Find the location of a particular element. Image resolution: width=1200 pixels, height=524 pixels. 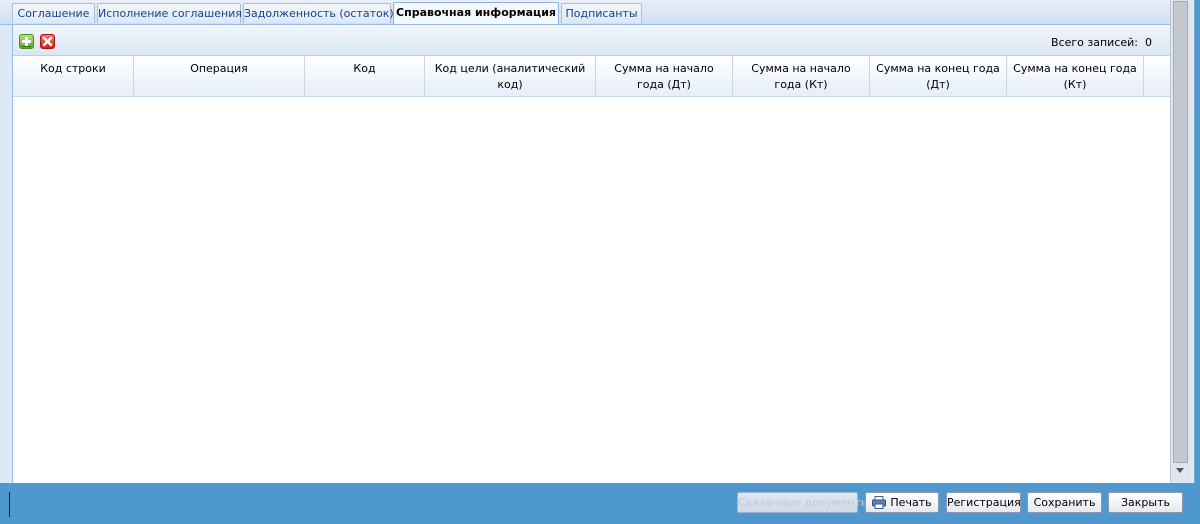

close-button: Закрыть is located at coordinates (1145, 502).